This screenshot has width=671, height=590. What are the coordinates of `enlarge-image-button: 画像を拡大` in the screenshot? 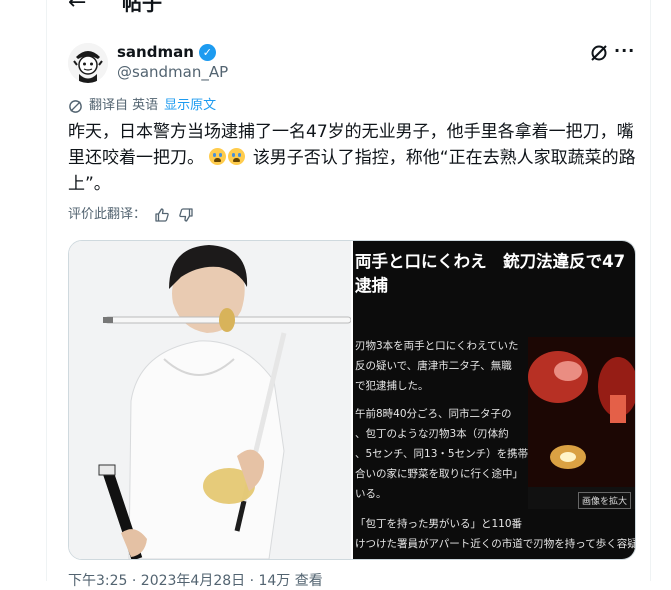 It's located at (604, 500).